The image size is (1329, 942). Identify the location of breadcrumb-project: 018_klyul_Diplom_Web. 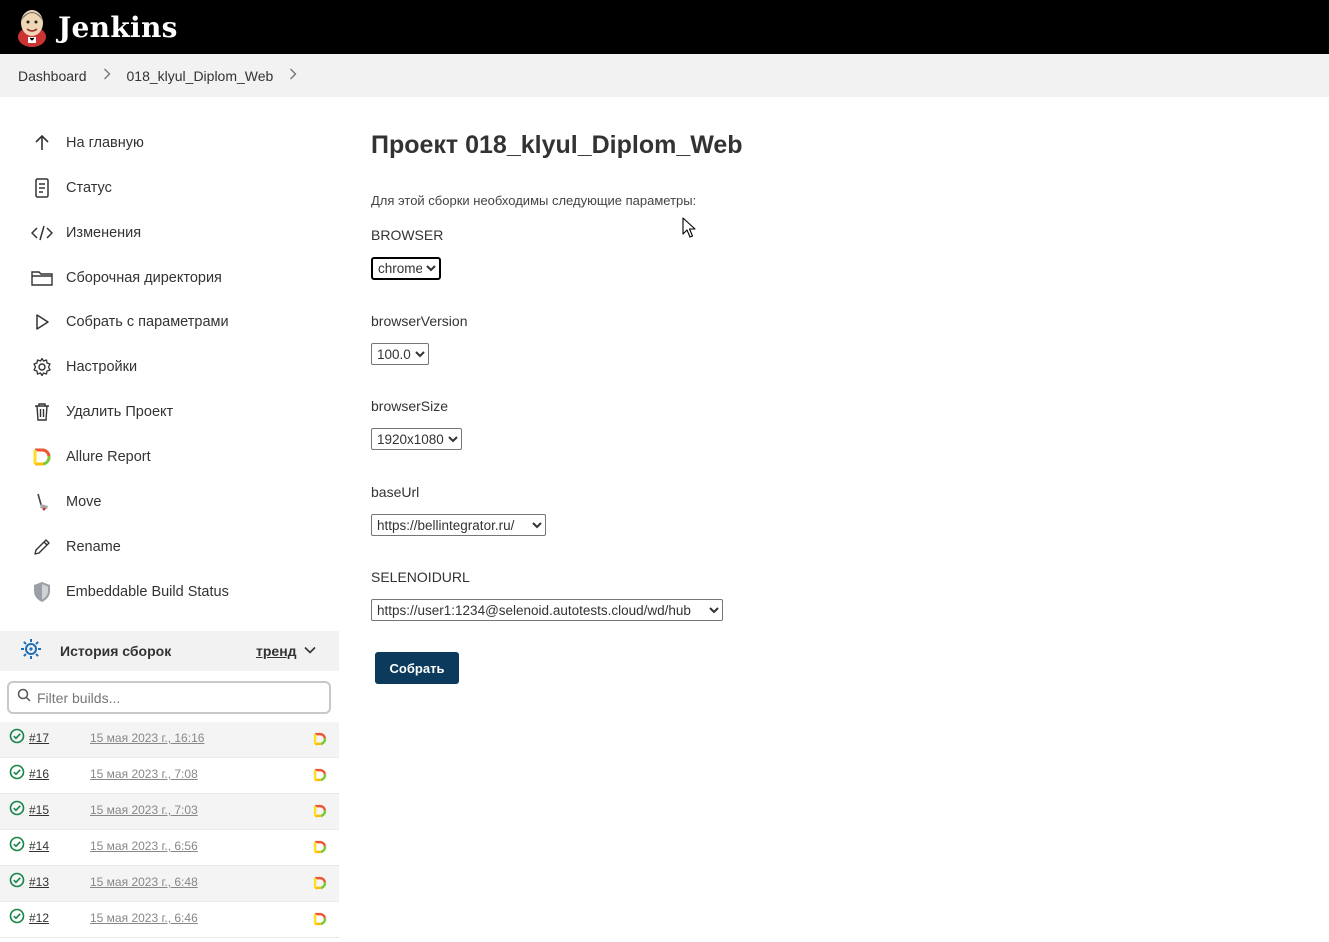
(200, 76).